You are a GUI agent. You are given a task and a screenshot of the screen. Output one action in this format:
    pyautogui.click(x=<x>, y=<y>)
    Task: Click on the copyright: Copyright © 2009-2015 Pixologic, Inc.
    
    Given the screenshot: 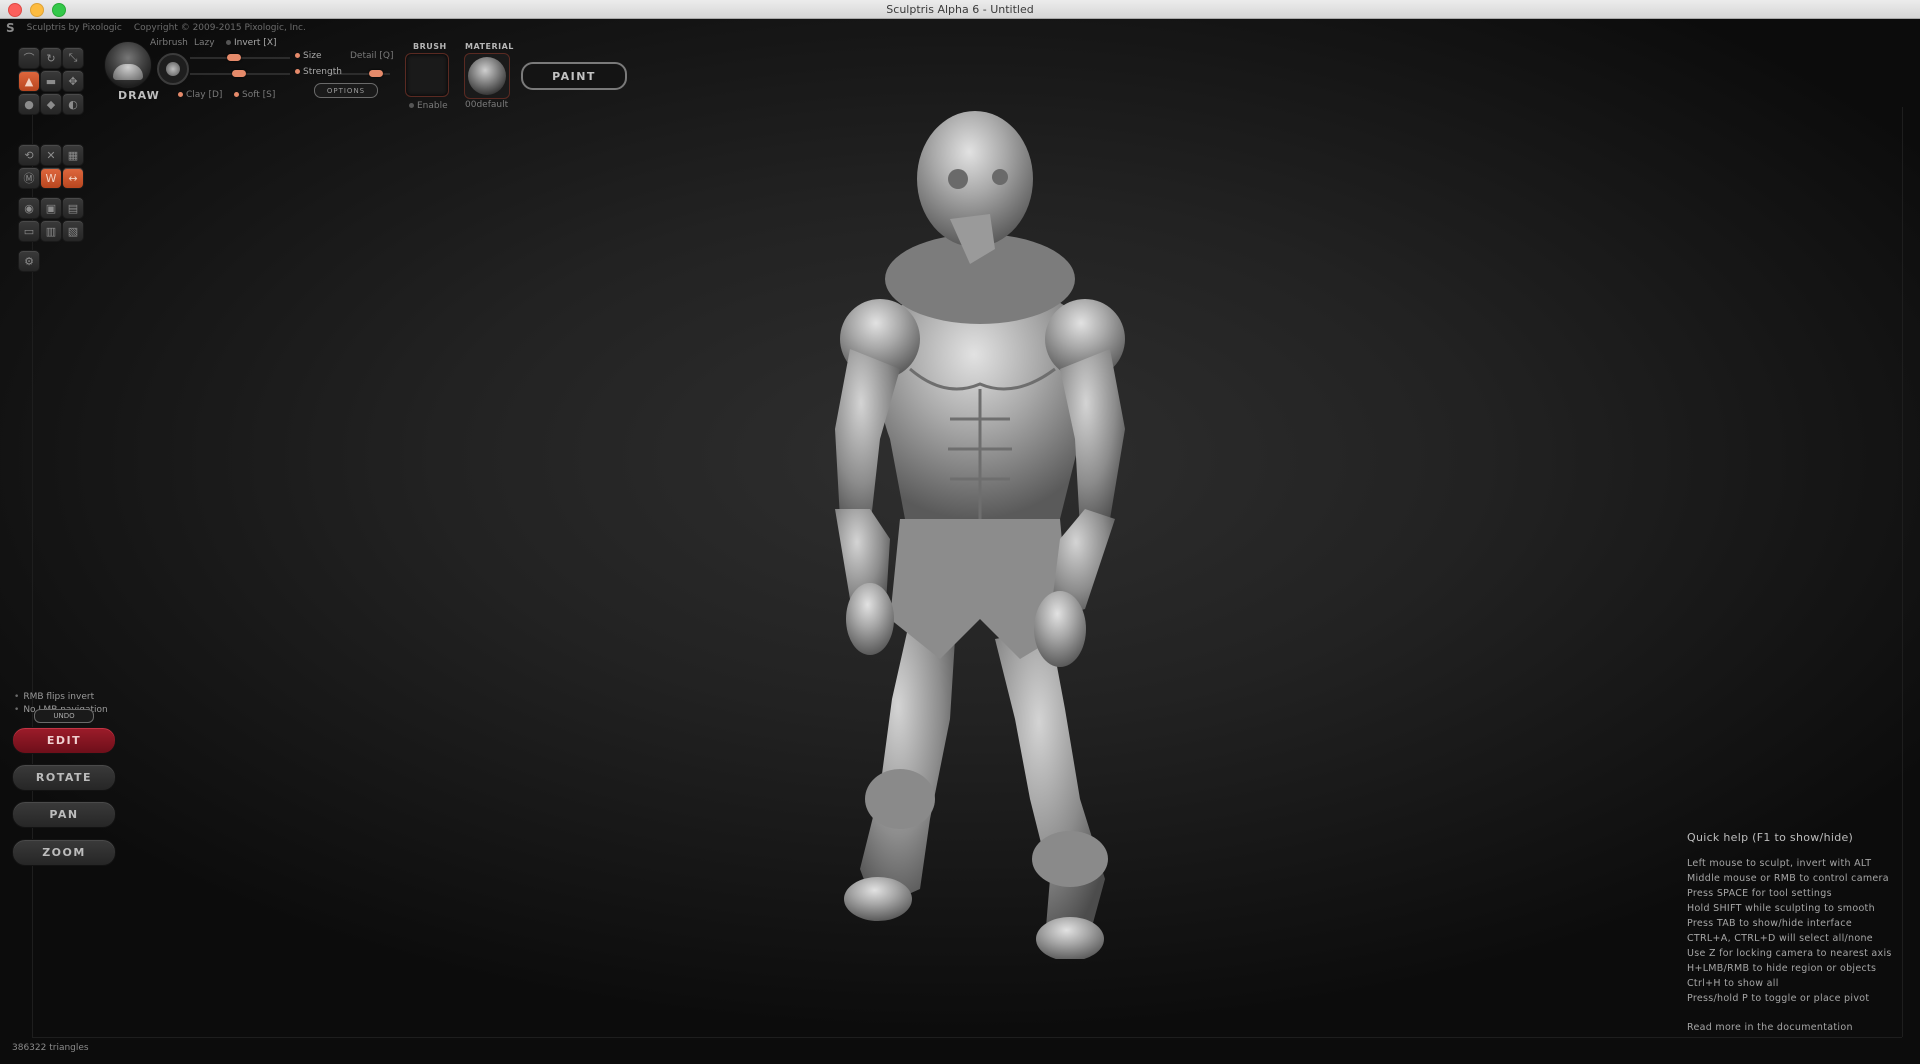 What is the action you would take?
    pyautogui.click(x=219, y=28)
    